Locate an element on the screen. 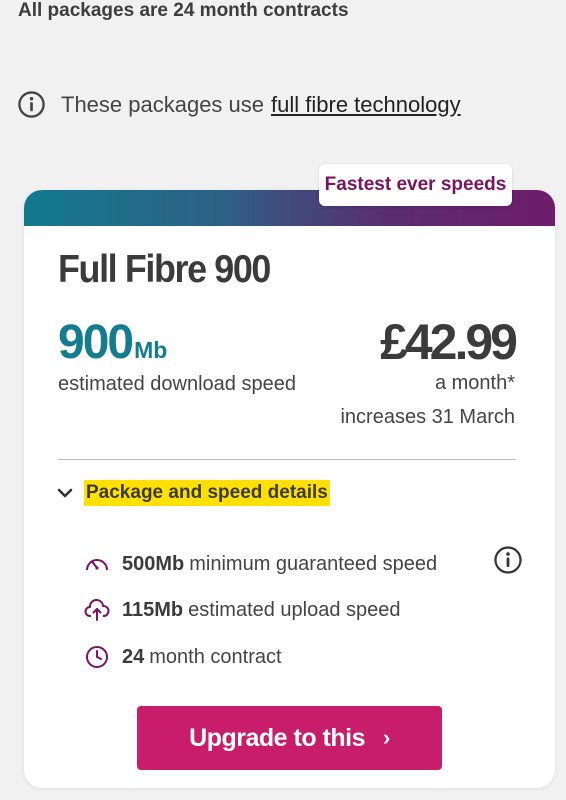  chevron-down-icon is located at coordinates (65, 493).